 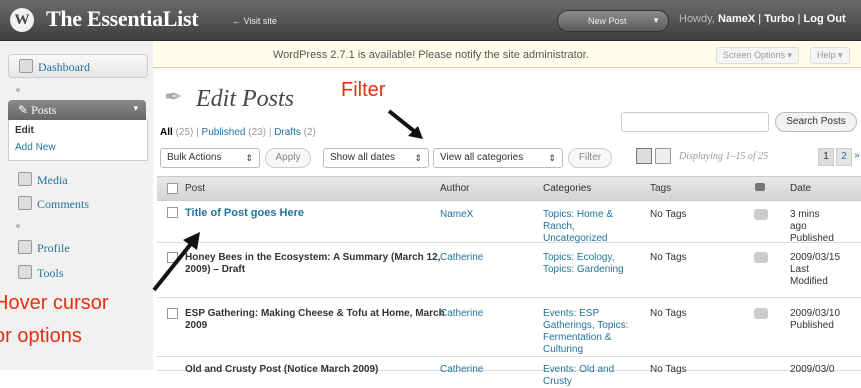 What do you see at coordinates (37, 110) in the screenshot?
I see `posts-menu-label: ✎ Posts` at bounding box center [37, 110].